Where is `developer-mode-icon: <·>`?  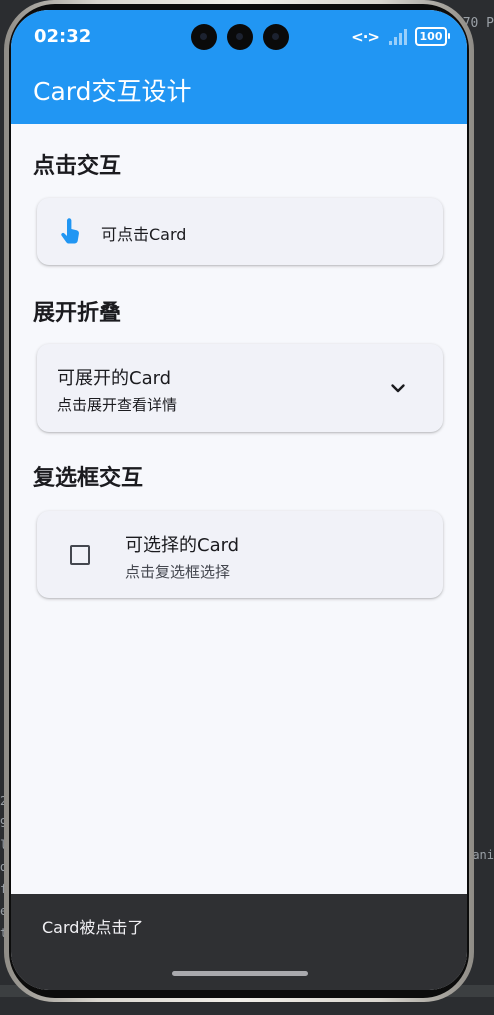
developer-mode-icon: <·> is located at coordinates (365, 36).